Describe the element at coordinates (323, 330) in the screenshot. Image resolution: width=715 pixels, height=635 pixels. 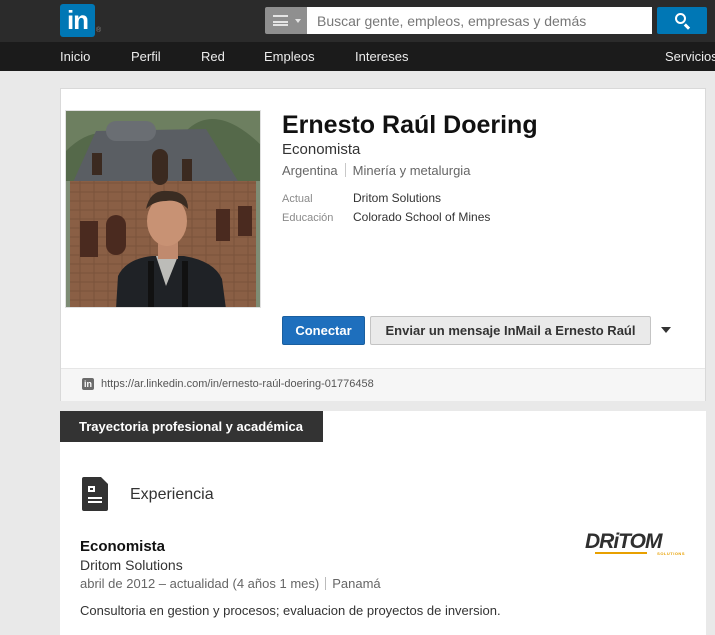
I see `connect-button: Conectar` at that location.